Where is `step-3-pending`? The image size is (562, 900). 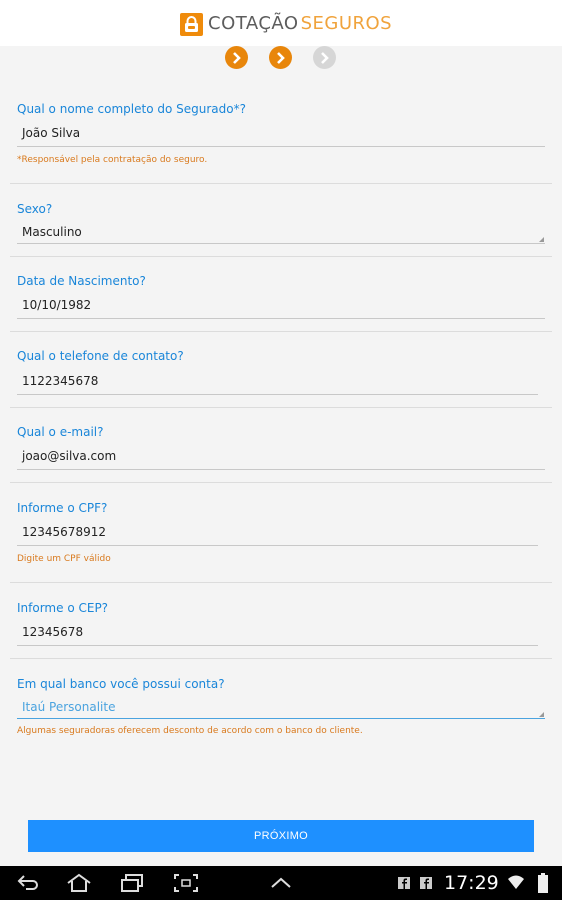
step-3-pending is located at coordinates (324, 57).